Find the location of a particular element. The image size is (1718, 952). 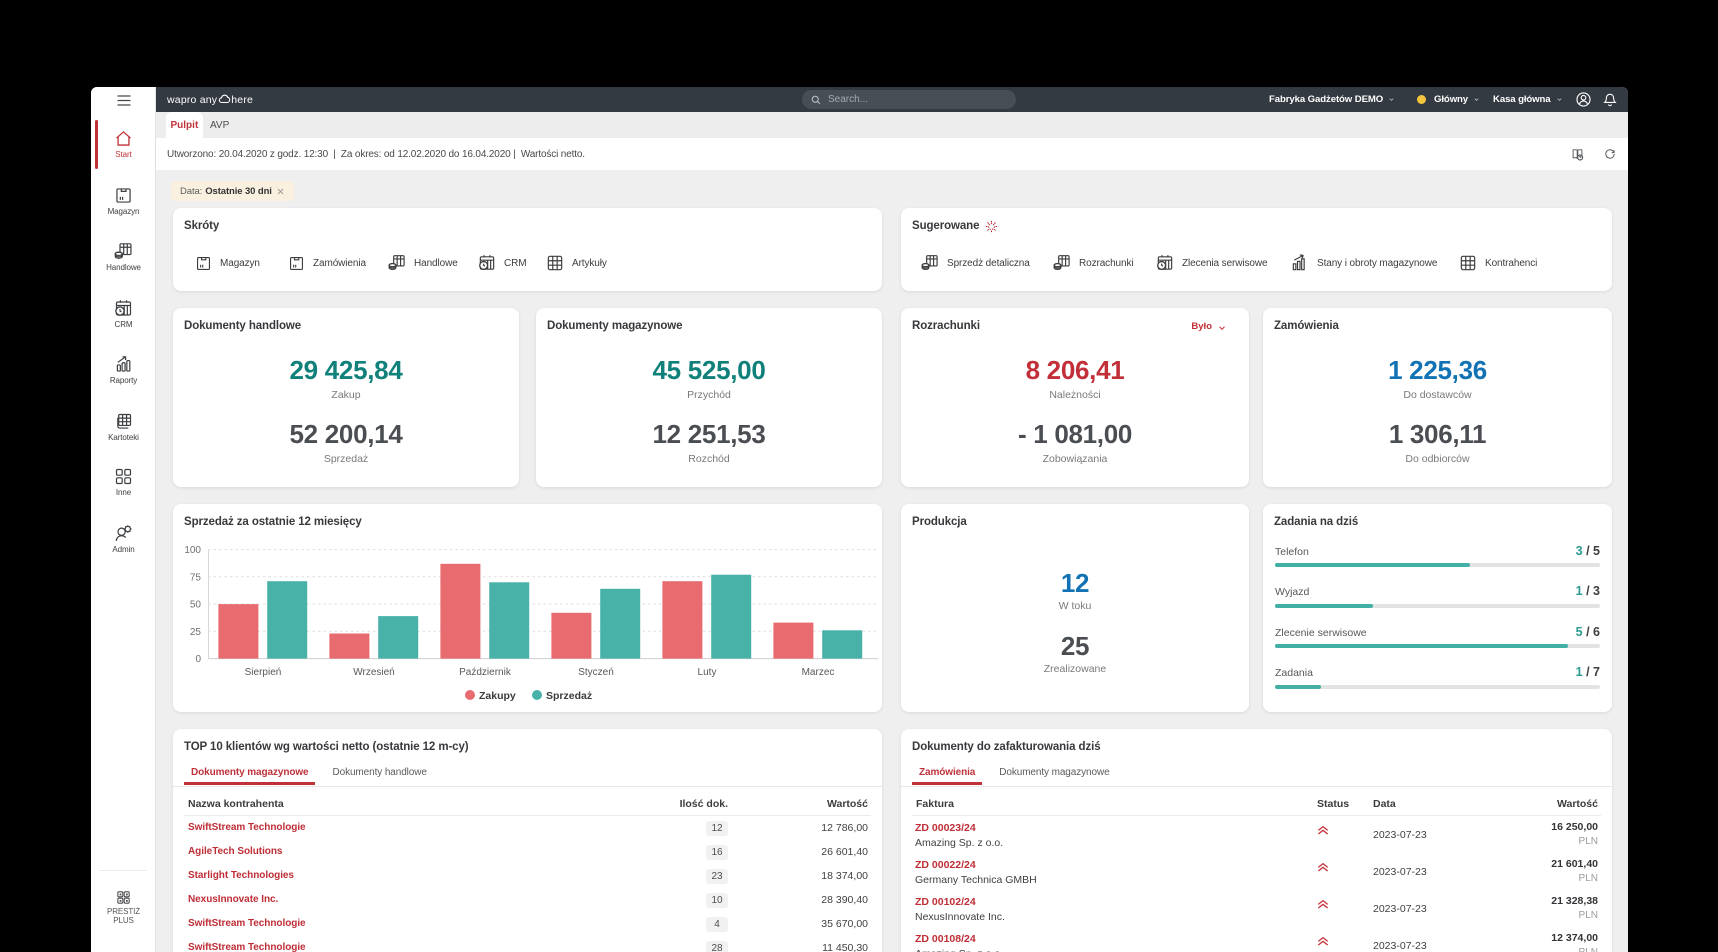

svg-text: 25 is located at coordinates (196, 632).